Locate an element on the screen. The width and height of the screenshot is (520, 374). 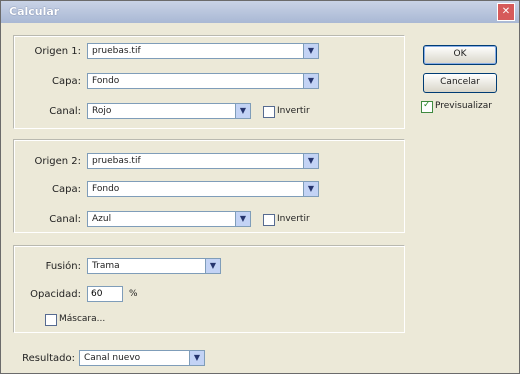
opacity-unit: % is located at coordinates (133, 294).